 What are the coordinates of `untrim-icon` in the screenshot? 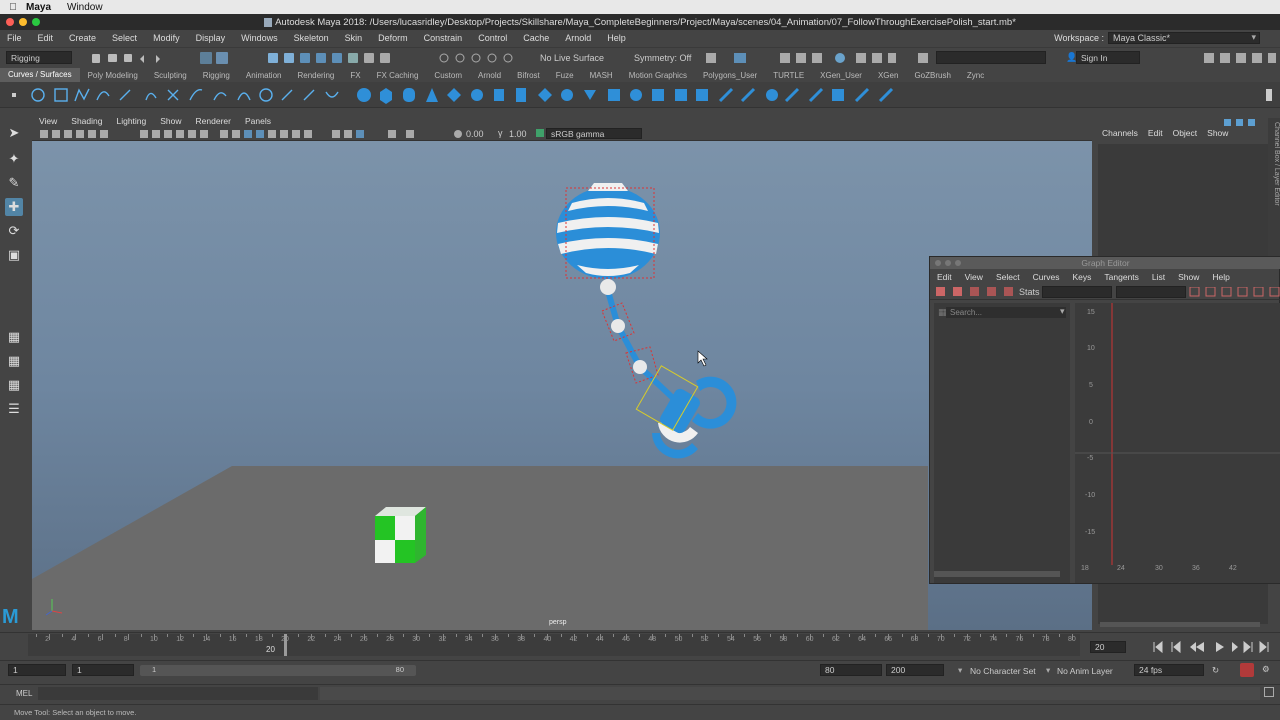 It's located at (772, 95).